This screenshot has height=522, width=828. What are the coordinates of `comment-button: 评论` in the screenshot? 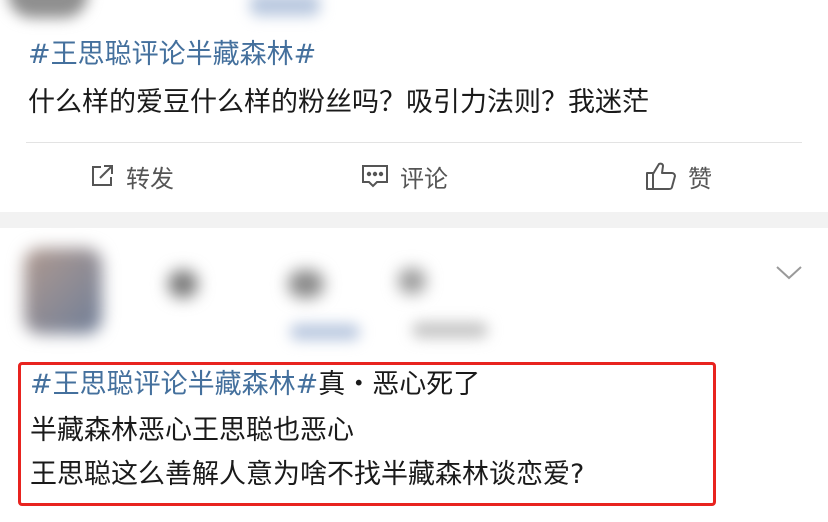 It's located at (404, 176).